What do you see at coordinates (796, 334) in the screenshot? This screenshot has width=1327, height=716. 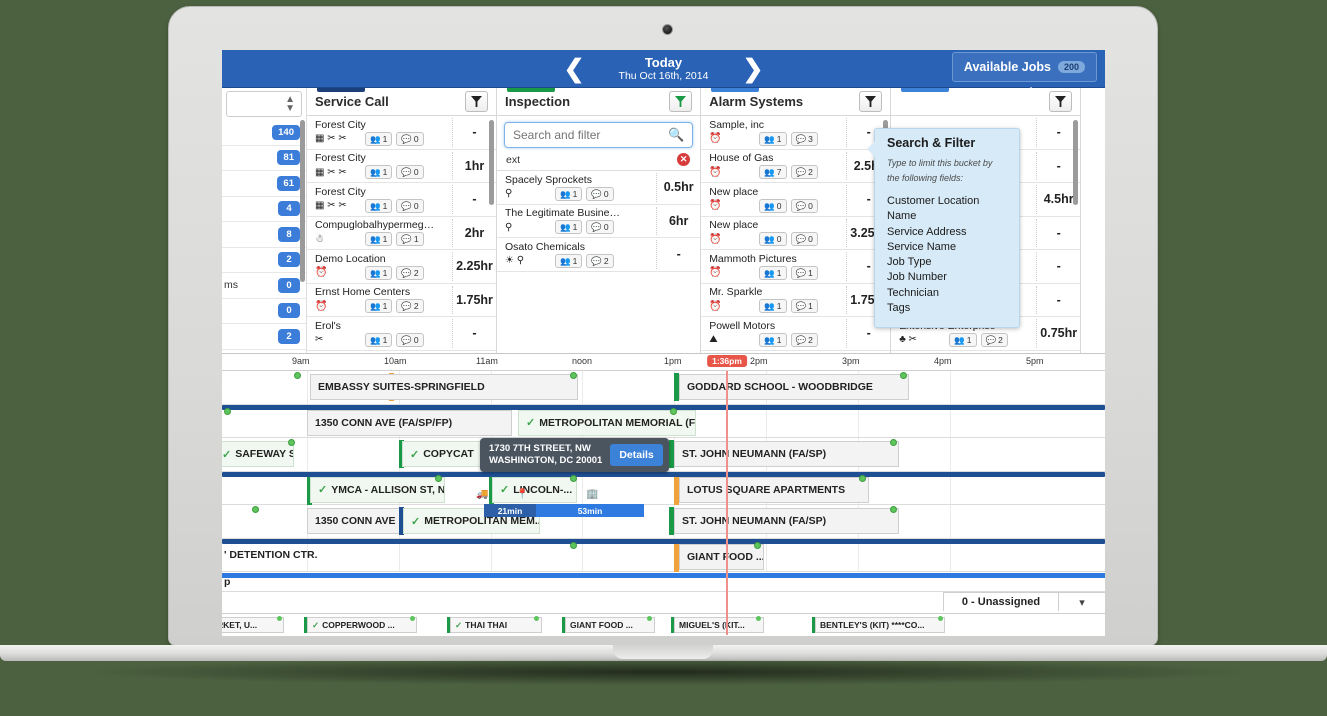 I see `job-row: Powell Motors ⛰ 👥 1 💬 2-` at bounding box center [796, 334].